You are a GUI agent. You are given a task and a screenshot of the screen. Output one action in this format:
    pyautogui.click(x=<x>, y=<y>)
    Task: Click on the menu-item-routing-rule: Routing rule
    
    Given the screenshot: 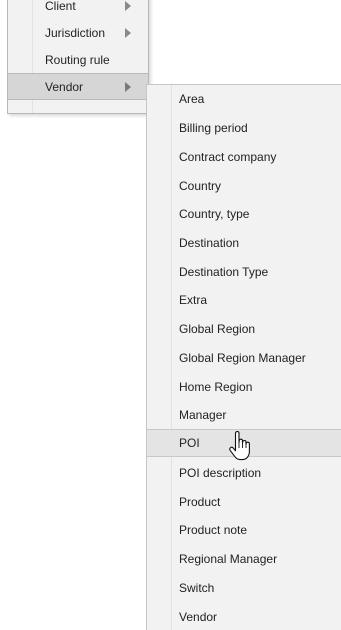 What is the action you would take?
    pyautogui.click(x=78, y=59)
    